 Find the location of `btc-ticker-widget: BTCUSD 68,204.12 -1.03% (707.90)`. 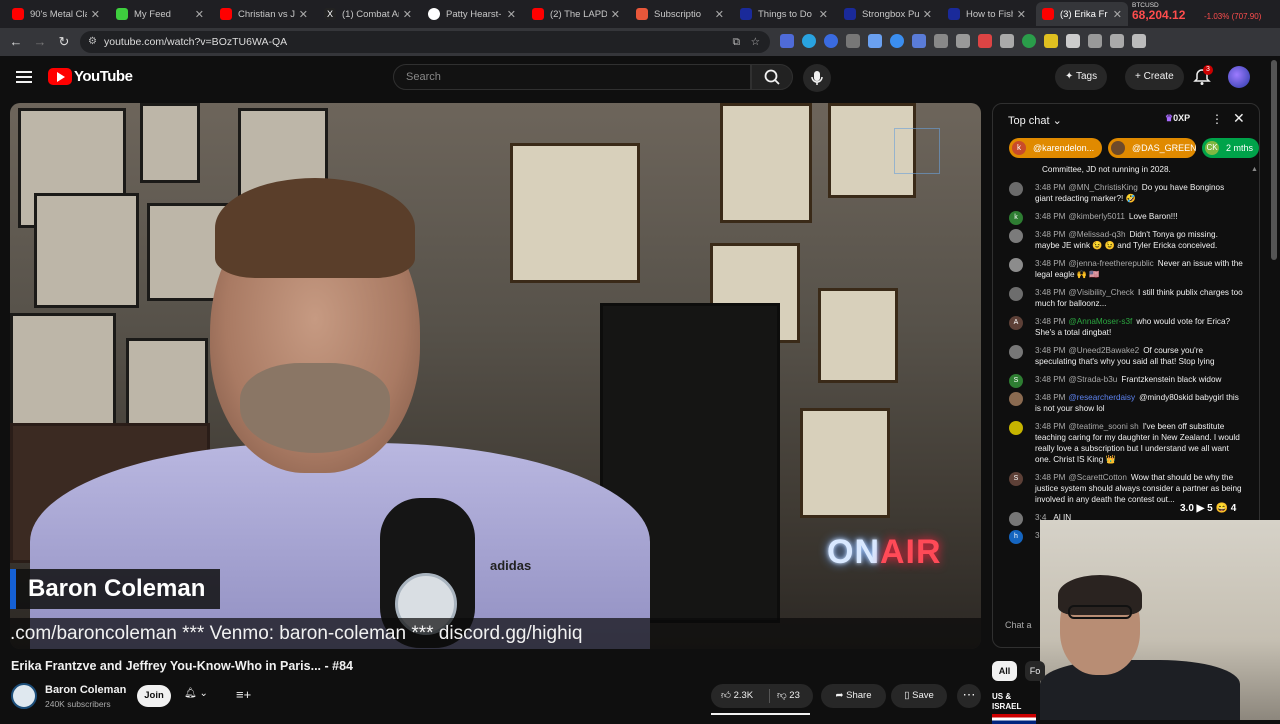

btc-ticker-widget: BTCUSD 68,204.12 -1.03% (707.90) is located at coordinates (1202, 15).